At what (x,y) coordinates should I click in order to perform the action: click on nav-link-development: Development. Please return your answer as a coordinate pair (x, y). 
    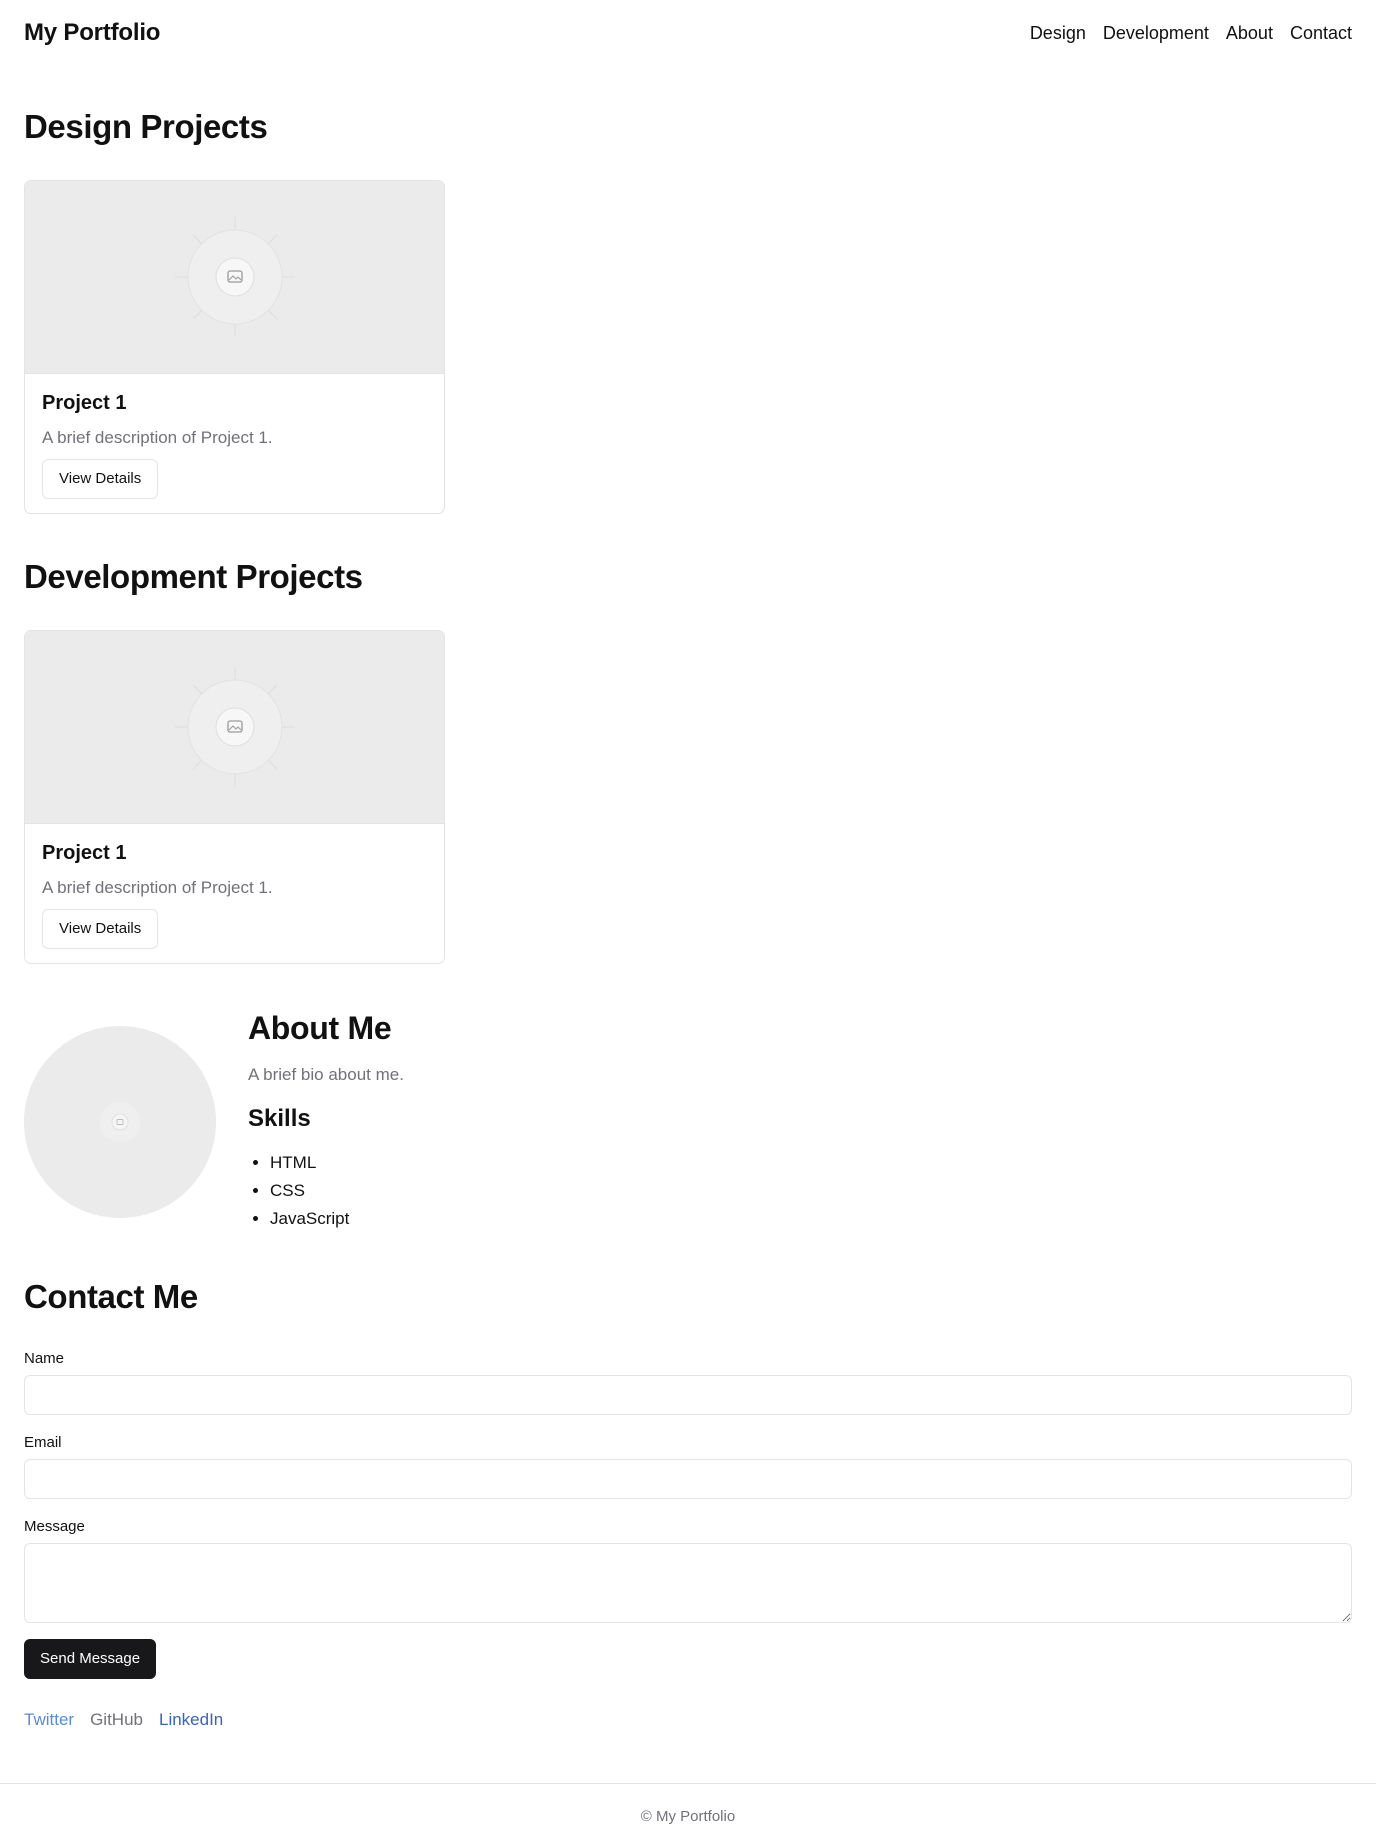
    Looking at the image, I should click on (1156, 33).